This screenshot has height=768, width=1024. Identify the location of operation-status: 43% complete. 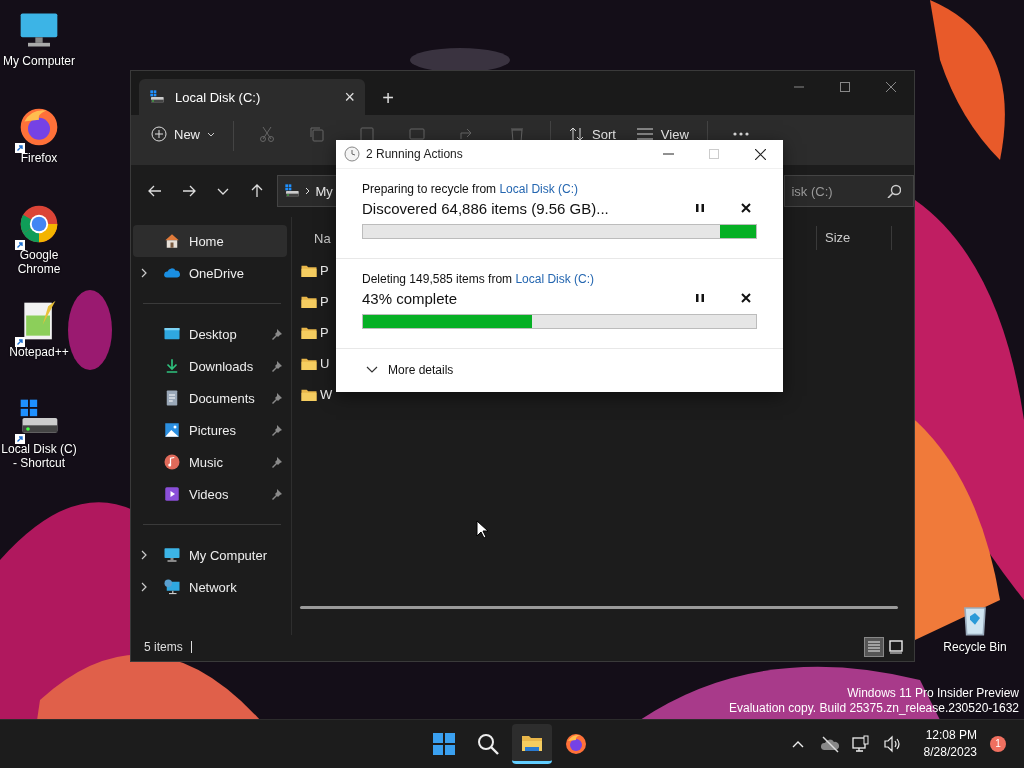
(410, 298).